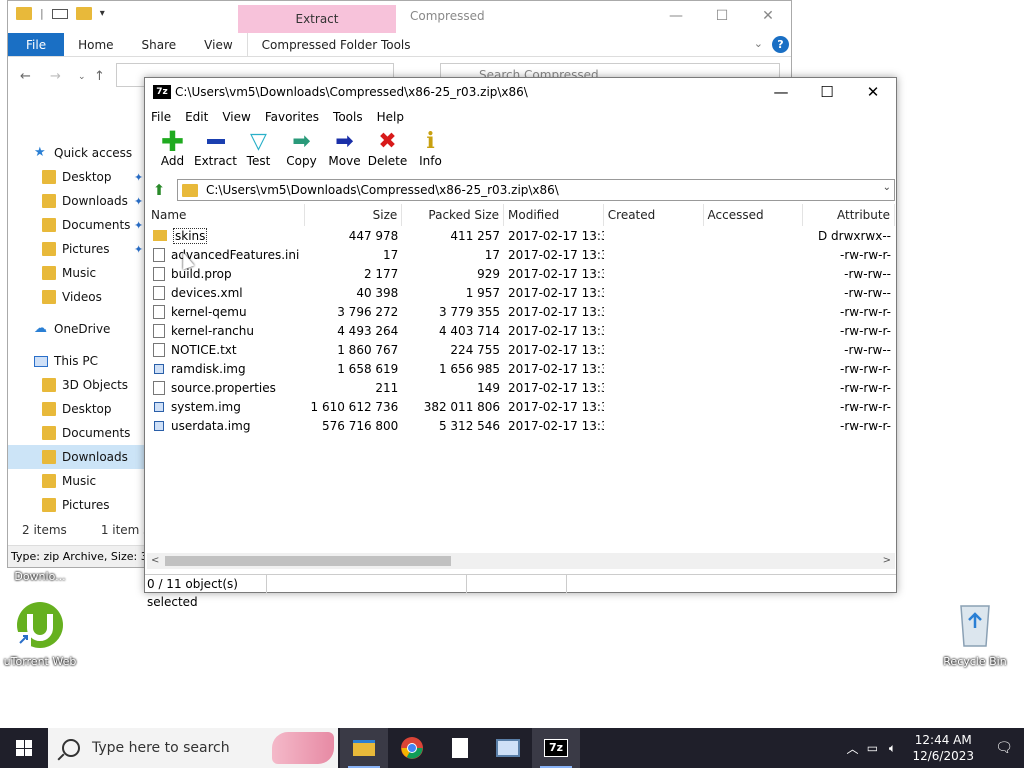 The width and height of the screenshot is (1024, 768). I want to click on extract-context-tab: Extract, so click(317, 19).